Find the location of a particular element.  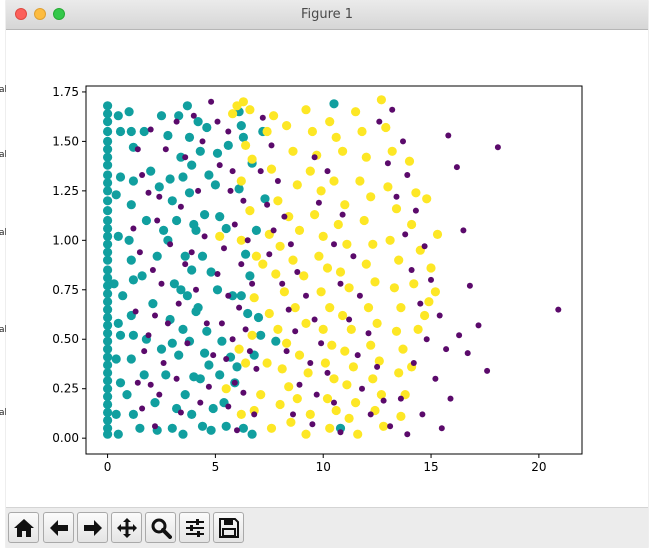

zoom-button is located at coordinates (160, 527).